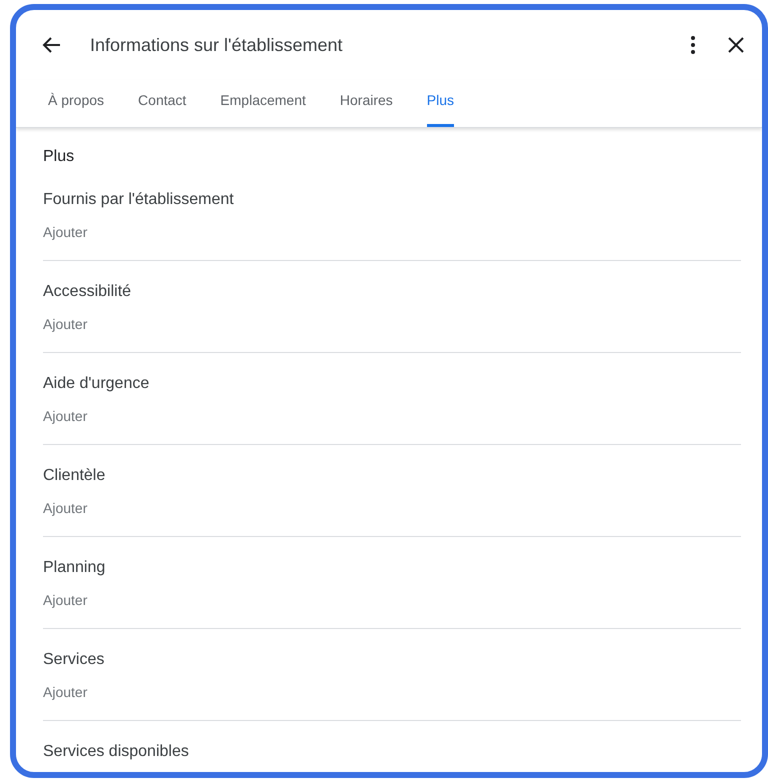 This screenshot has width=768, height=781. Describe the element at coordinates (162, 103) in the screenshot. I see `tab: Contact` at that location.